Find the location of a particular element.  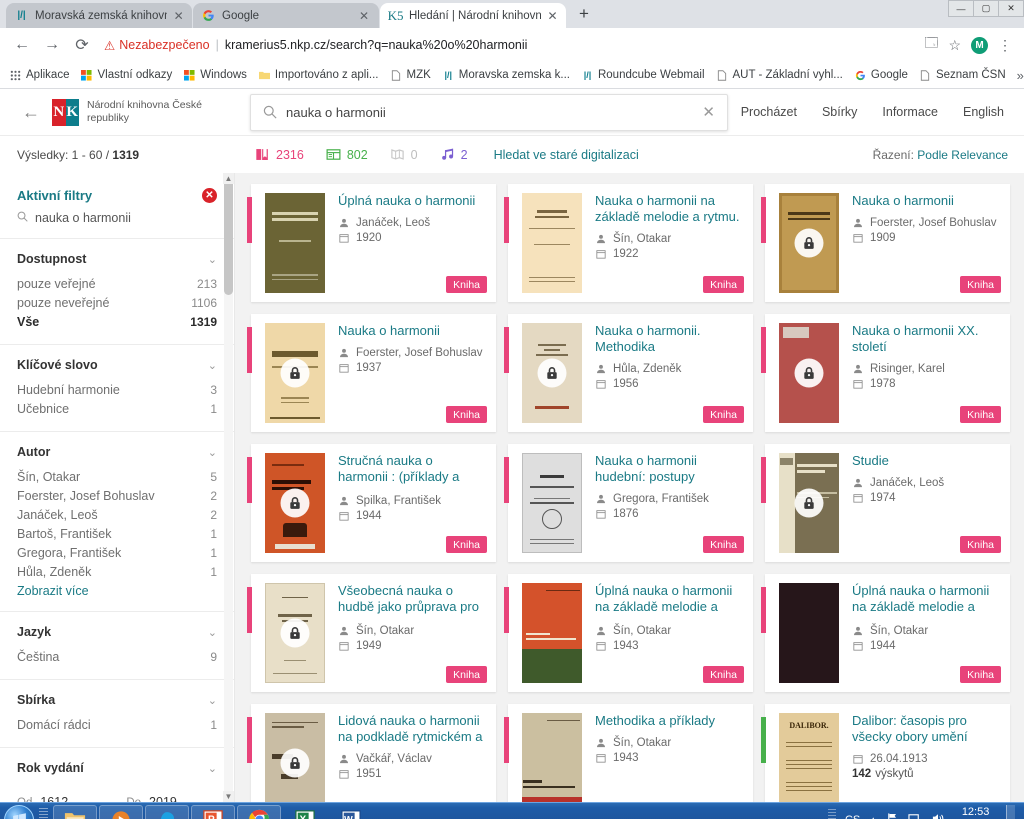

facet-row: pouze veřejné 213 is located at coordinates (117, 283).